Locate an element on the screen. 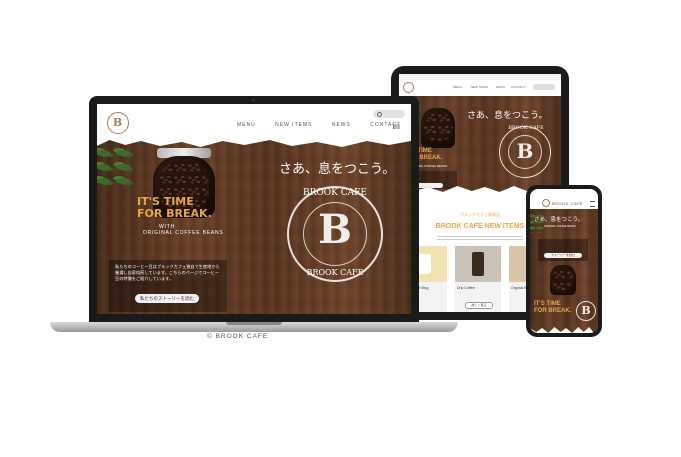 The image size is (681, 457). search-icon is located at coordinates (379, 114).